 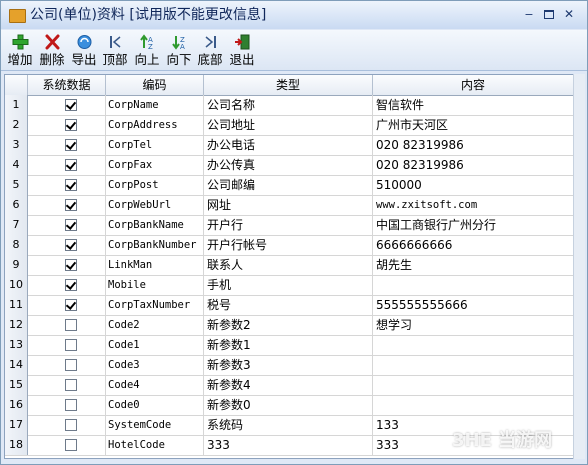 What do you see at coordinates (84, 51) in the screenshot?
I see `export-button: 导出` at bounding box center [84, 51].